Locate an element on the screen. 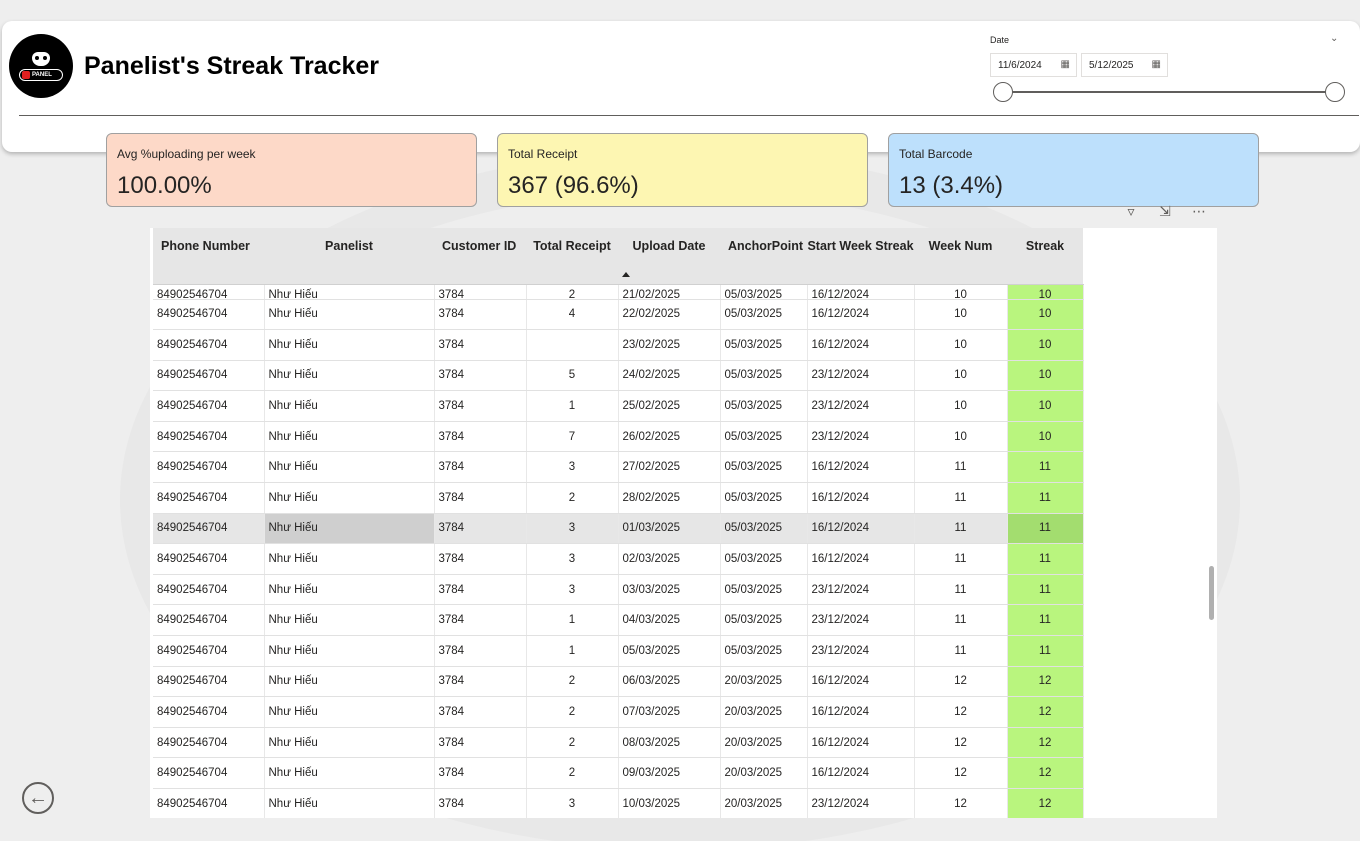 The height and width of the screenshot is (841, 1360). table-cell: 04/03/2025 is located at coordinates (669, 620).